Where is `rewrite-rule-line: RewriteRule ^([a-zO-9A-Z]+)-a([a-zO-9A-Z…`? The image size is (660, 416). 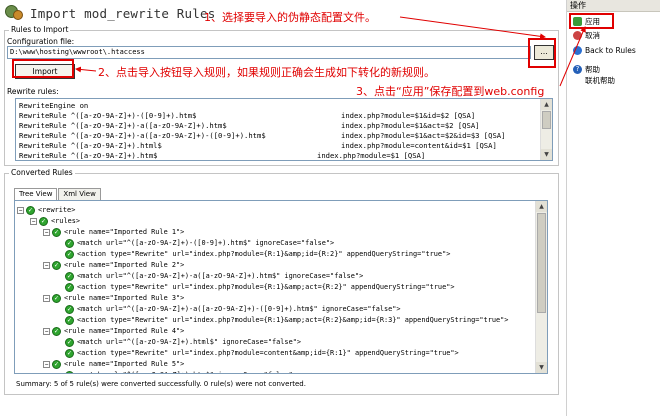
rewrite-rule-line: RewriteRule ^([a-zO-9A-Z]+)-a([a-zO-9A-Z… is located at coordinates (279, 136).